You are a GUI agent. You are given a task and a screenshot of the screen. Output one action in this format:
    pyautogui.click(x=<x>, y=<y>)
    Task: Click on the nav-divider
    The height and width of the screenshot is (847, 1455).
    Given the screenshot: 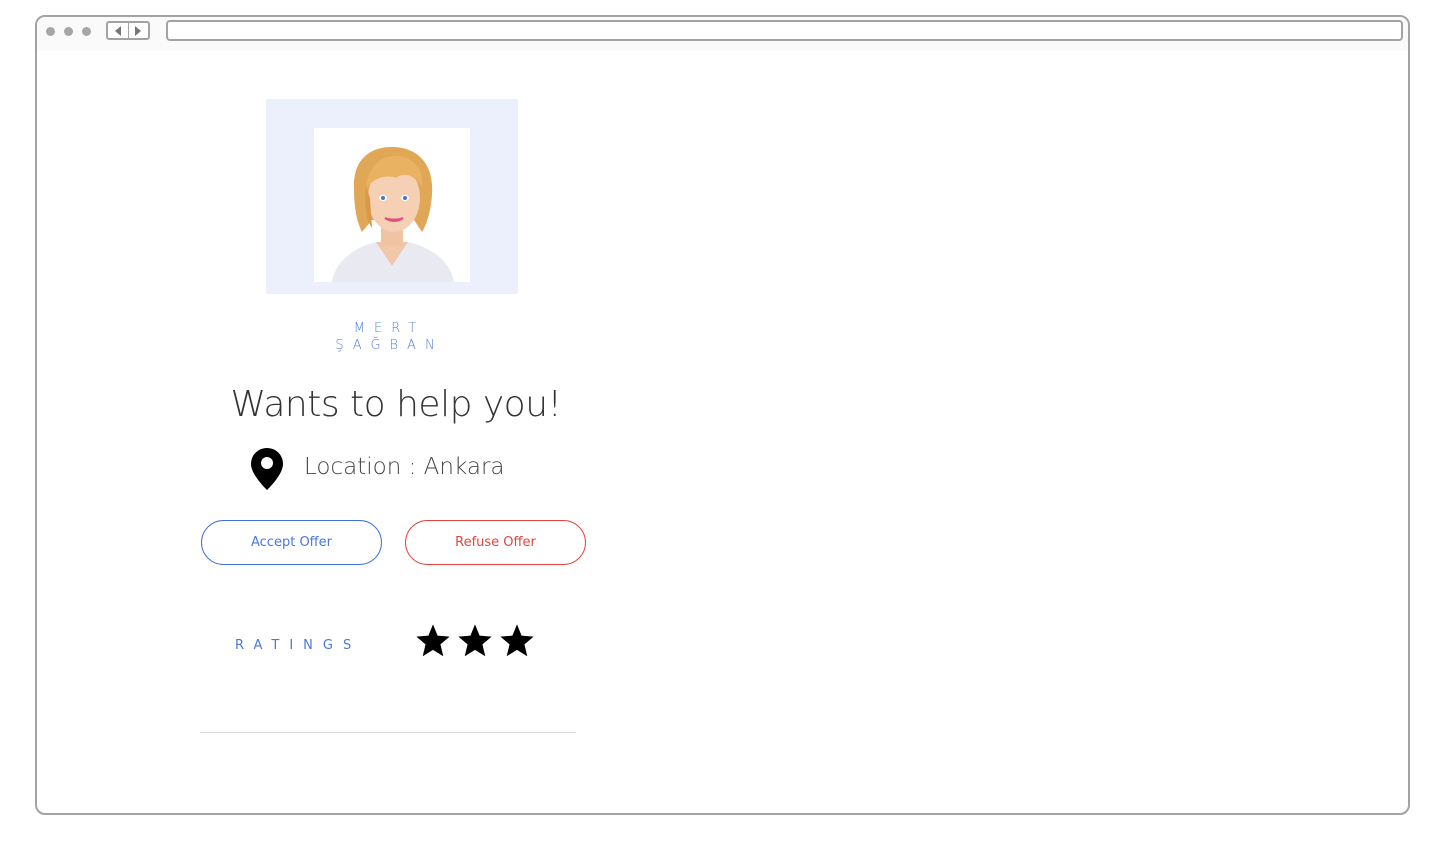 What is the action you would take?
    pyautogui.click(x=128, y=30)
    